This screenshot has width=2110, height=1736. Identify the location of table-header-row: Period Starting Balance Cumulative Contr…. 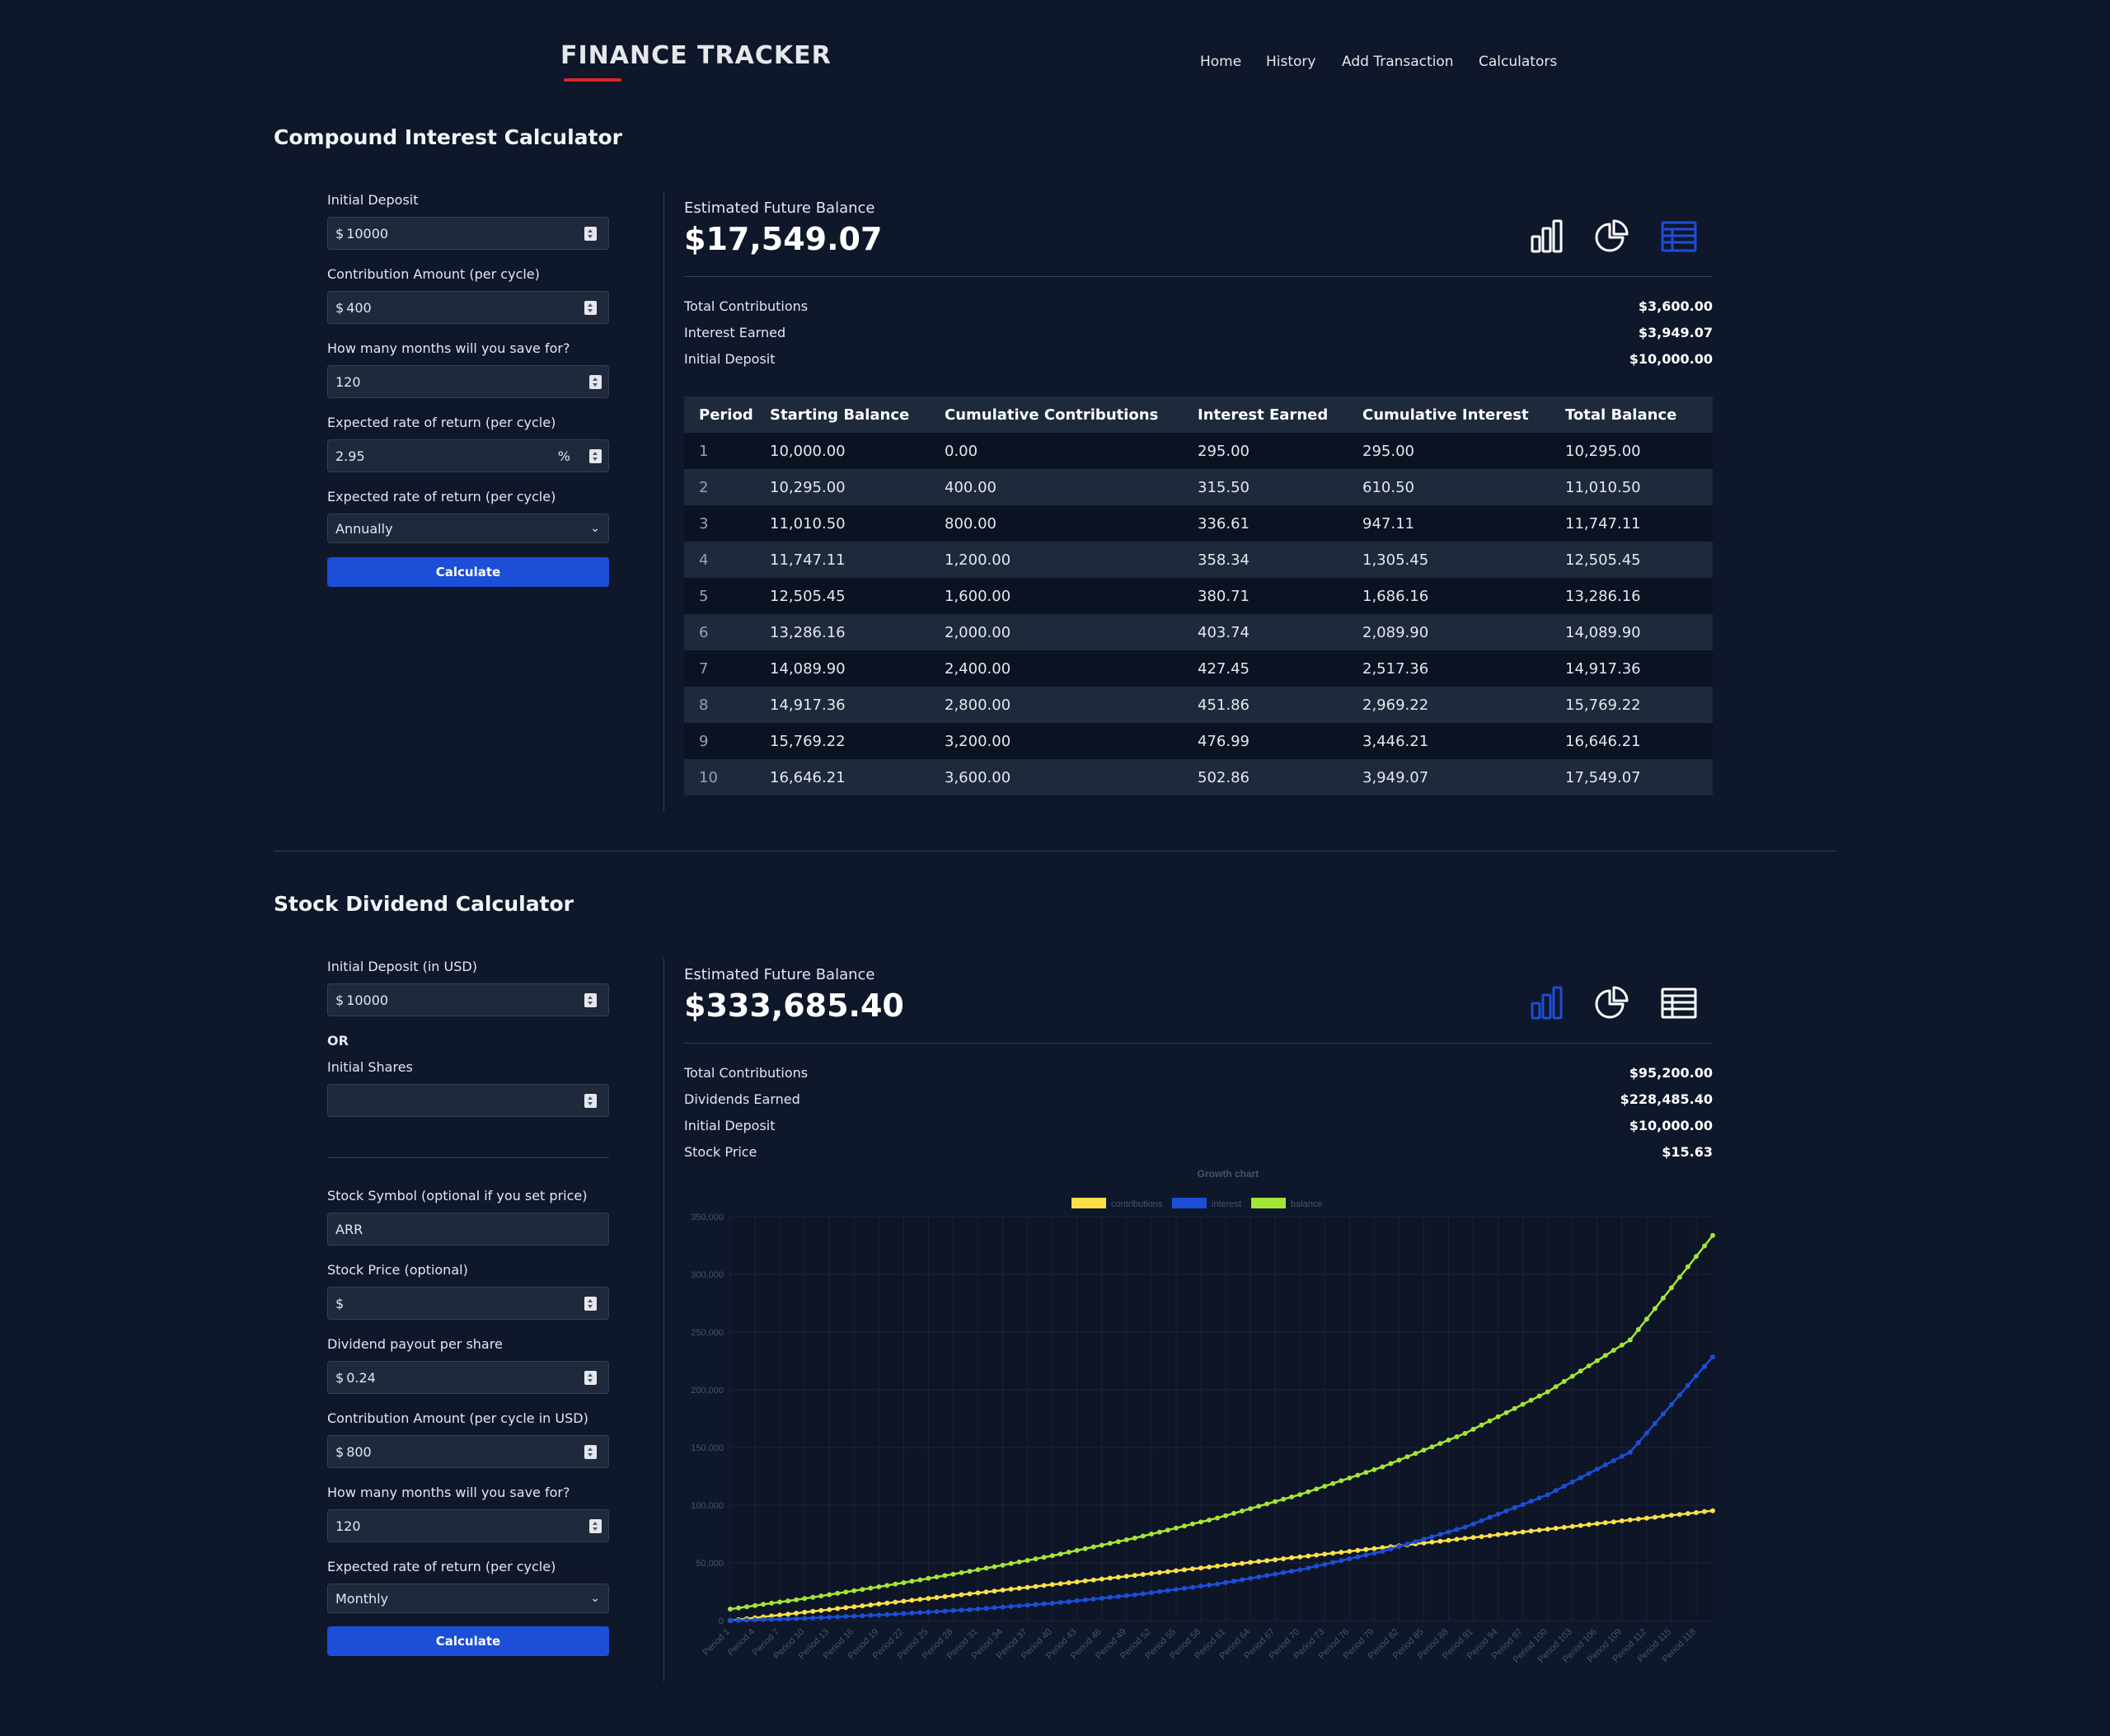
(1199, 414).